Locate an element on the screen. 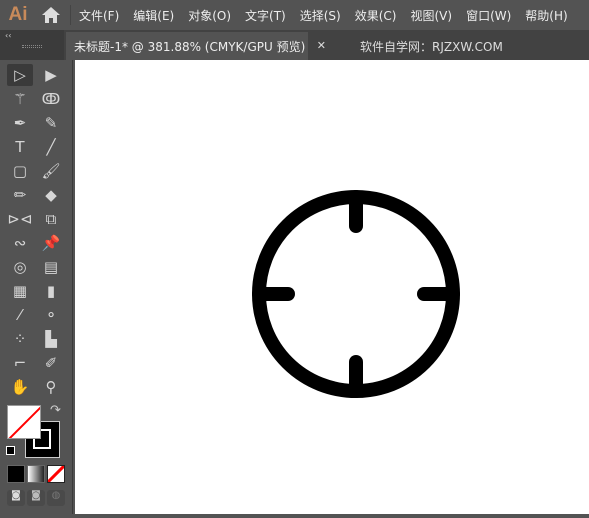 The height and width of the screenshot is (518, 589). color-button is located at coordinates (16, 474).